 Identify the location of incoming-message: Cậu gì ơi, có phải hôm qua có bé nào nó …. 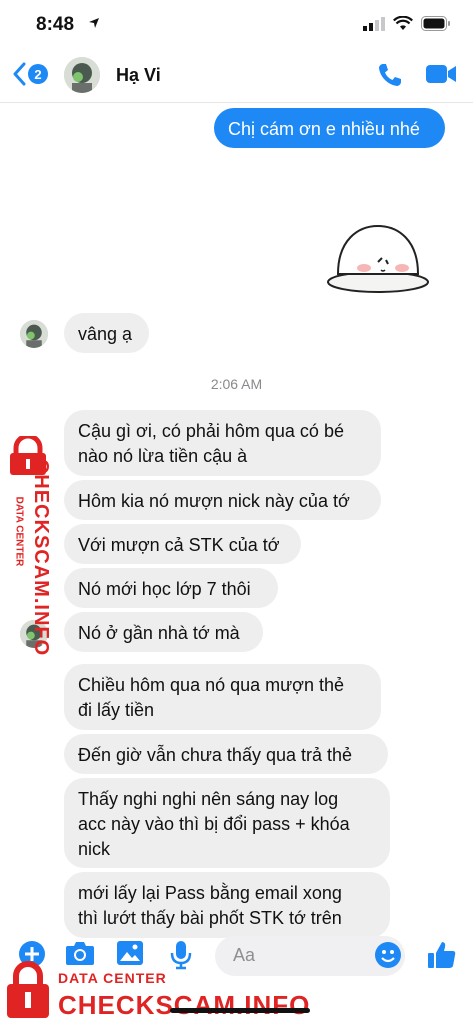
(222, 443).